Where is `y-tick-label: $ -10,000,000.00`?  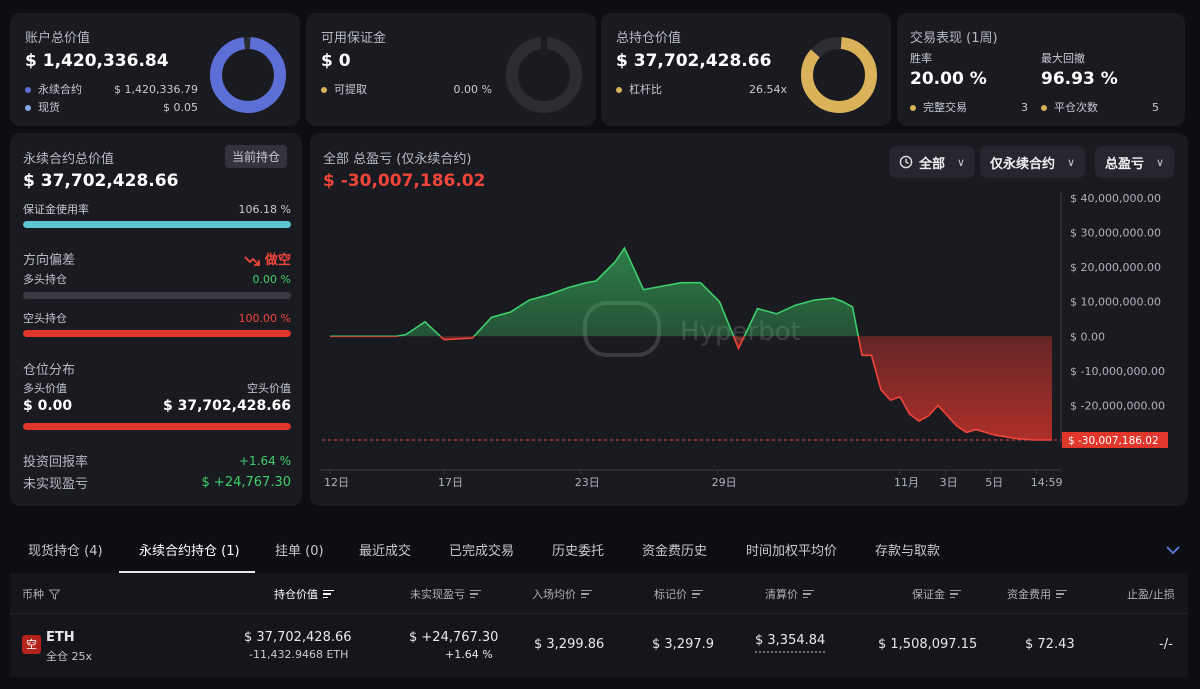 y-tick-label: $ -10,000,000.00 is located at coordinates (1117, 371).